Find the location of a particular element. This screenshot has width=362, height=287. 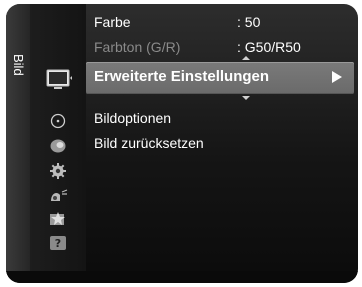

menu-item-value: : G50/R50 is located at coordinates (269, 47).